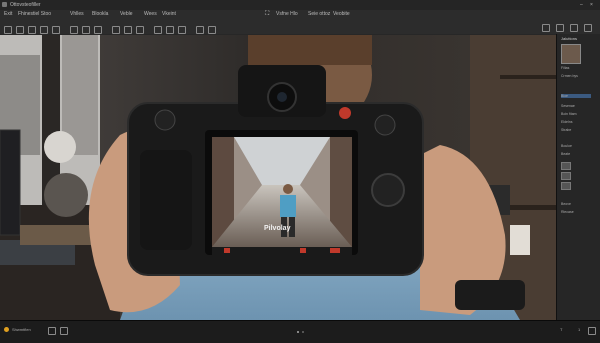 This screenshot has width=600, height=343. Describe the element at coordinates (169, 14) in the screenshot. I see `menu-help: Vkeint` at that location.